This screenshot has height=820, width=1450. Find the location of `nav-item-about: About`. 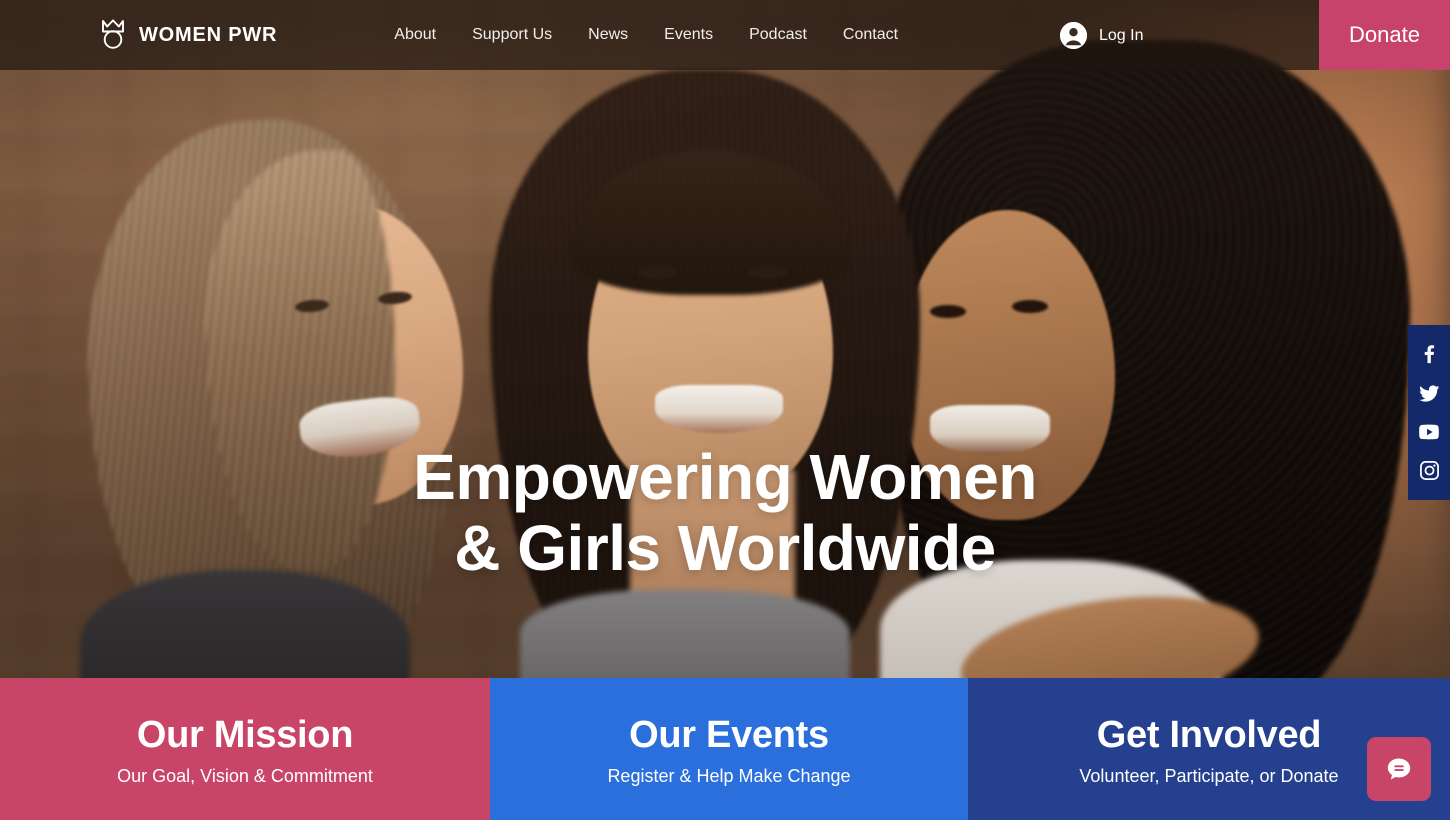

nav-item-about: About is located at coordinates (415, 35).